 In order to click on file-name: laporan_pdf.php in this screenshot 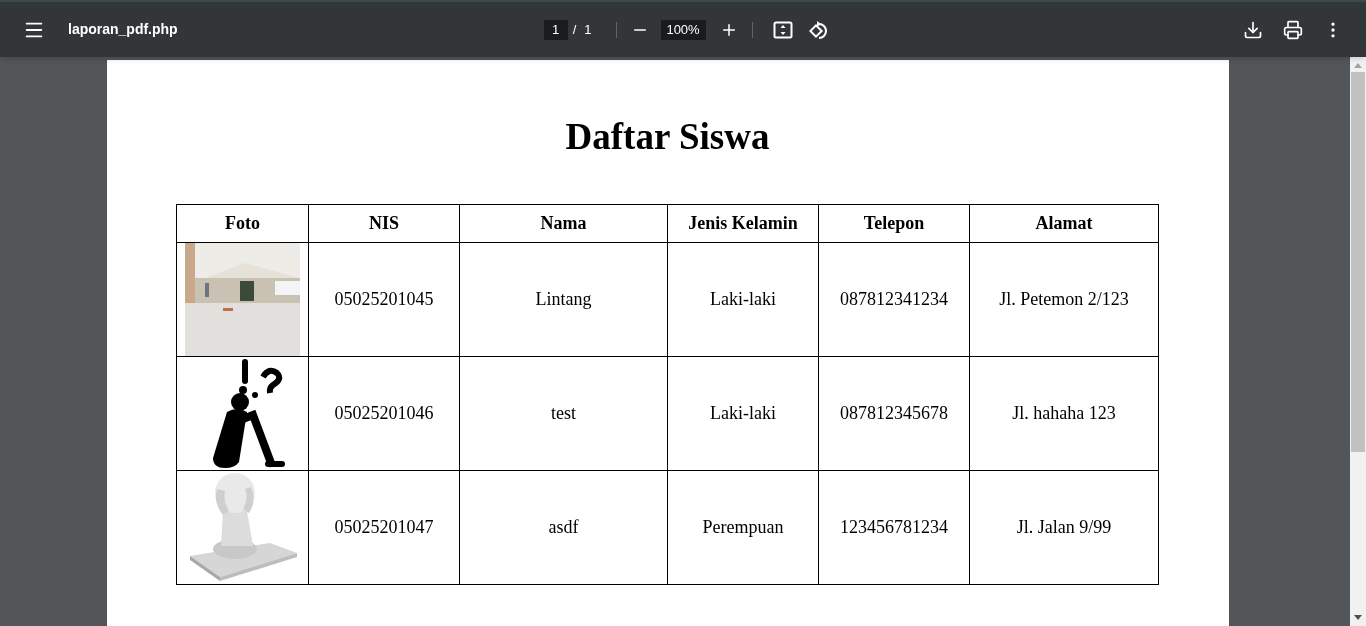, I will do `click(123, 29)`.